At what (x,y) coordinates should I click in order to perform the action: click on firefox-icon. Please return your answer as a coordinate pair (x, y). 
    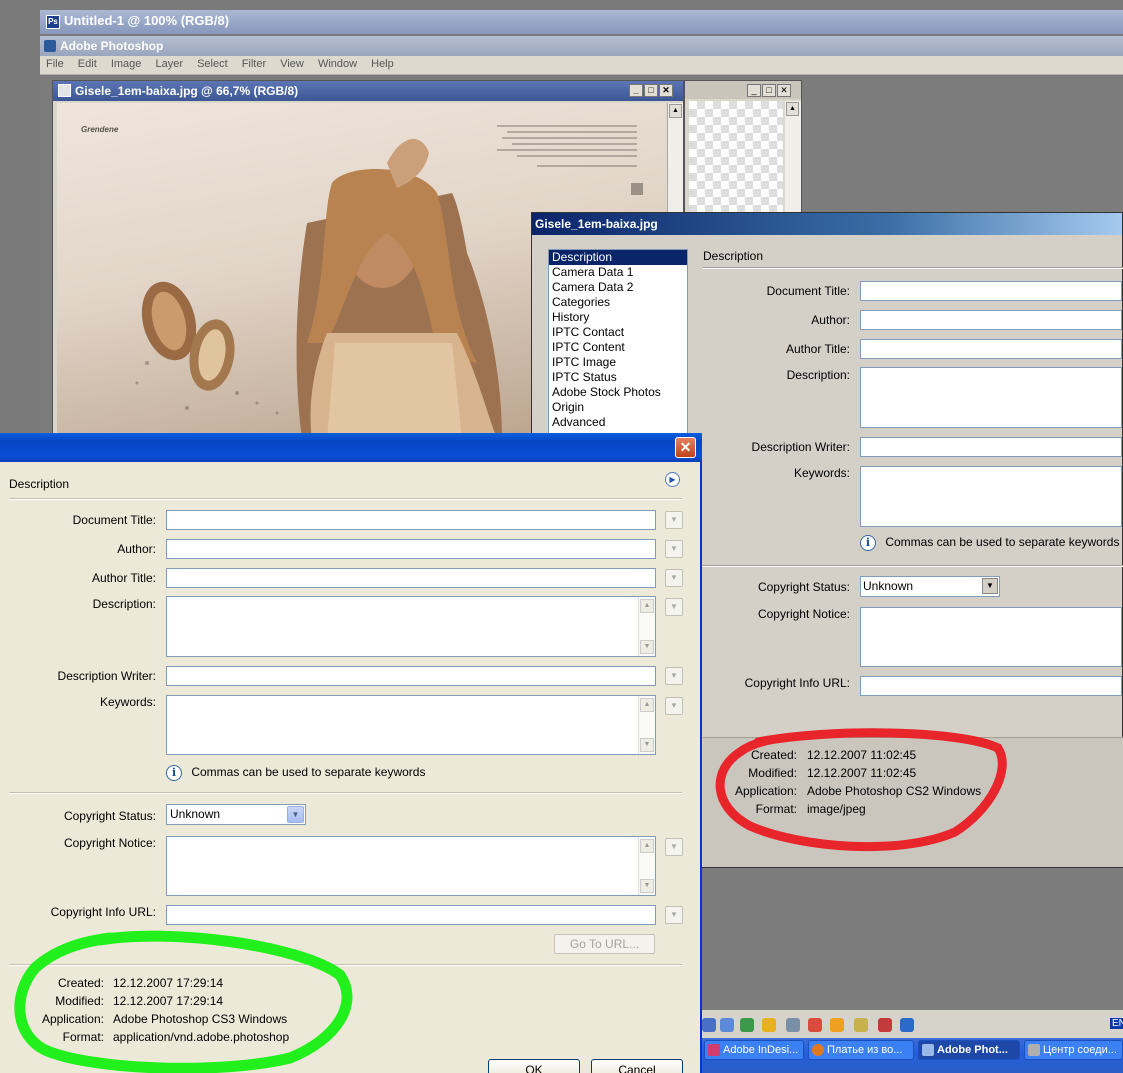
    Looking at the image, I should click on (818, 1050).